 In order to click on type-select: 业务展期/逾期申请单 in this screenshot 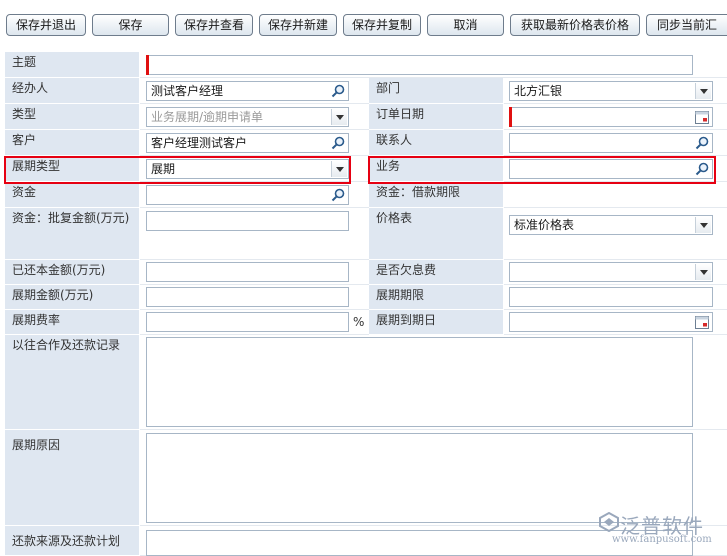, I will do `click(247, 117)`.